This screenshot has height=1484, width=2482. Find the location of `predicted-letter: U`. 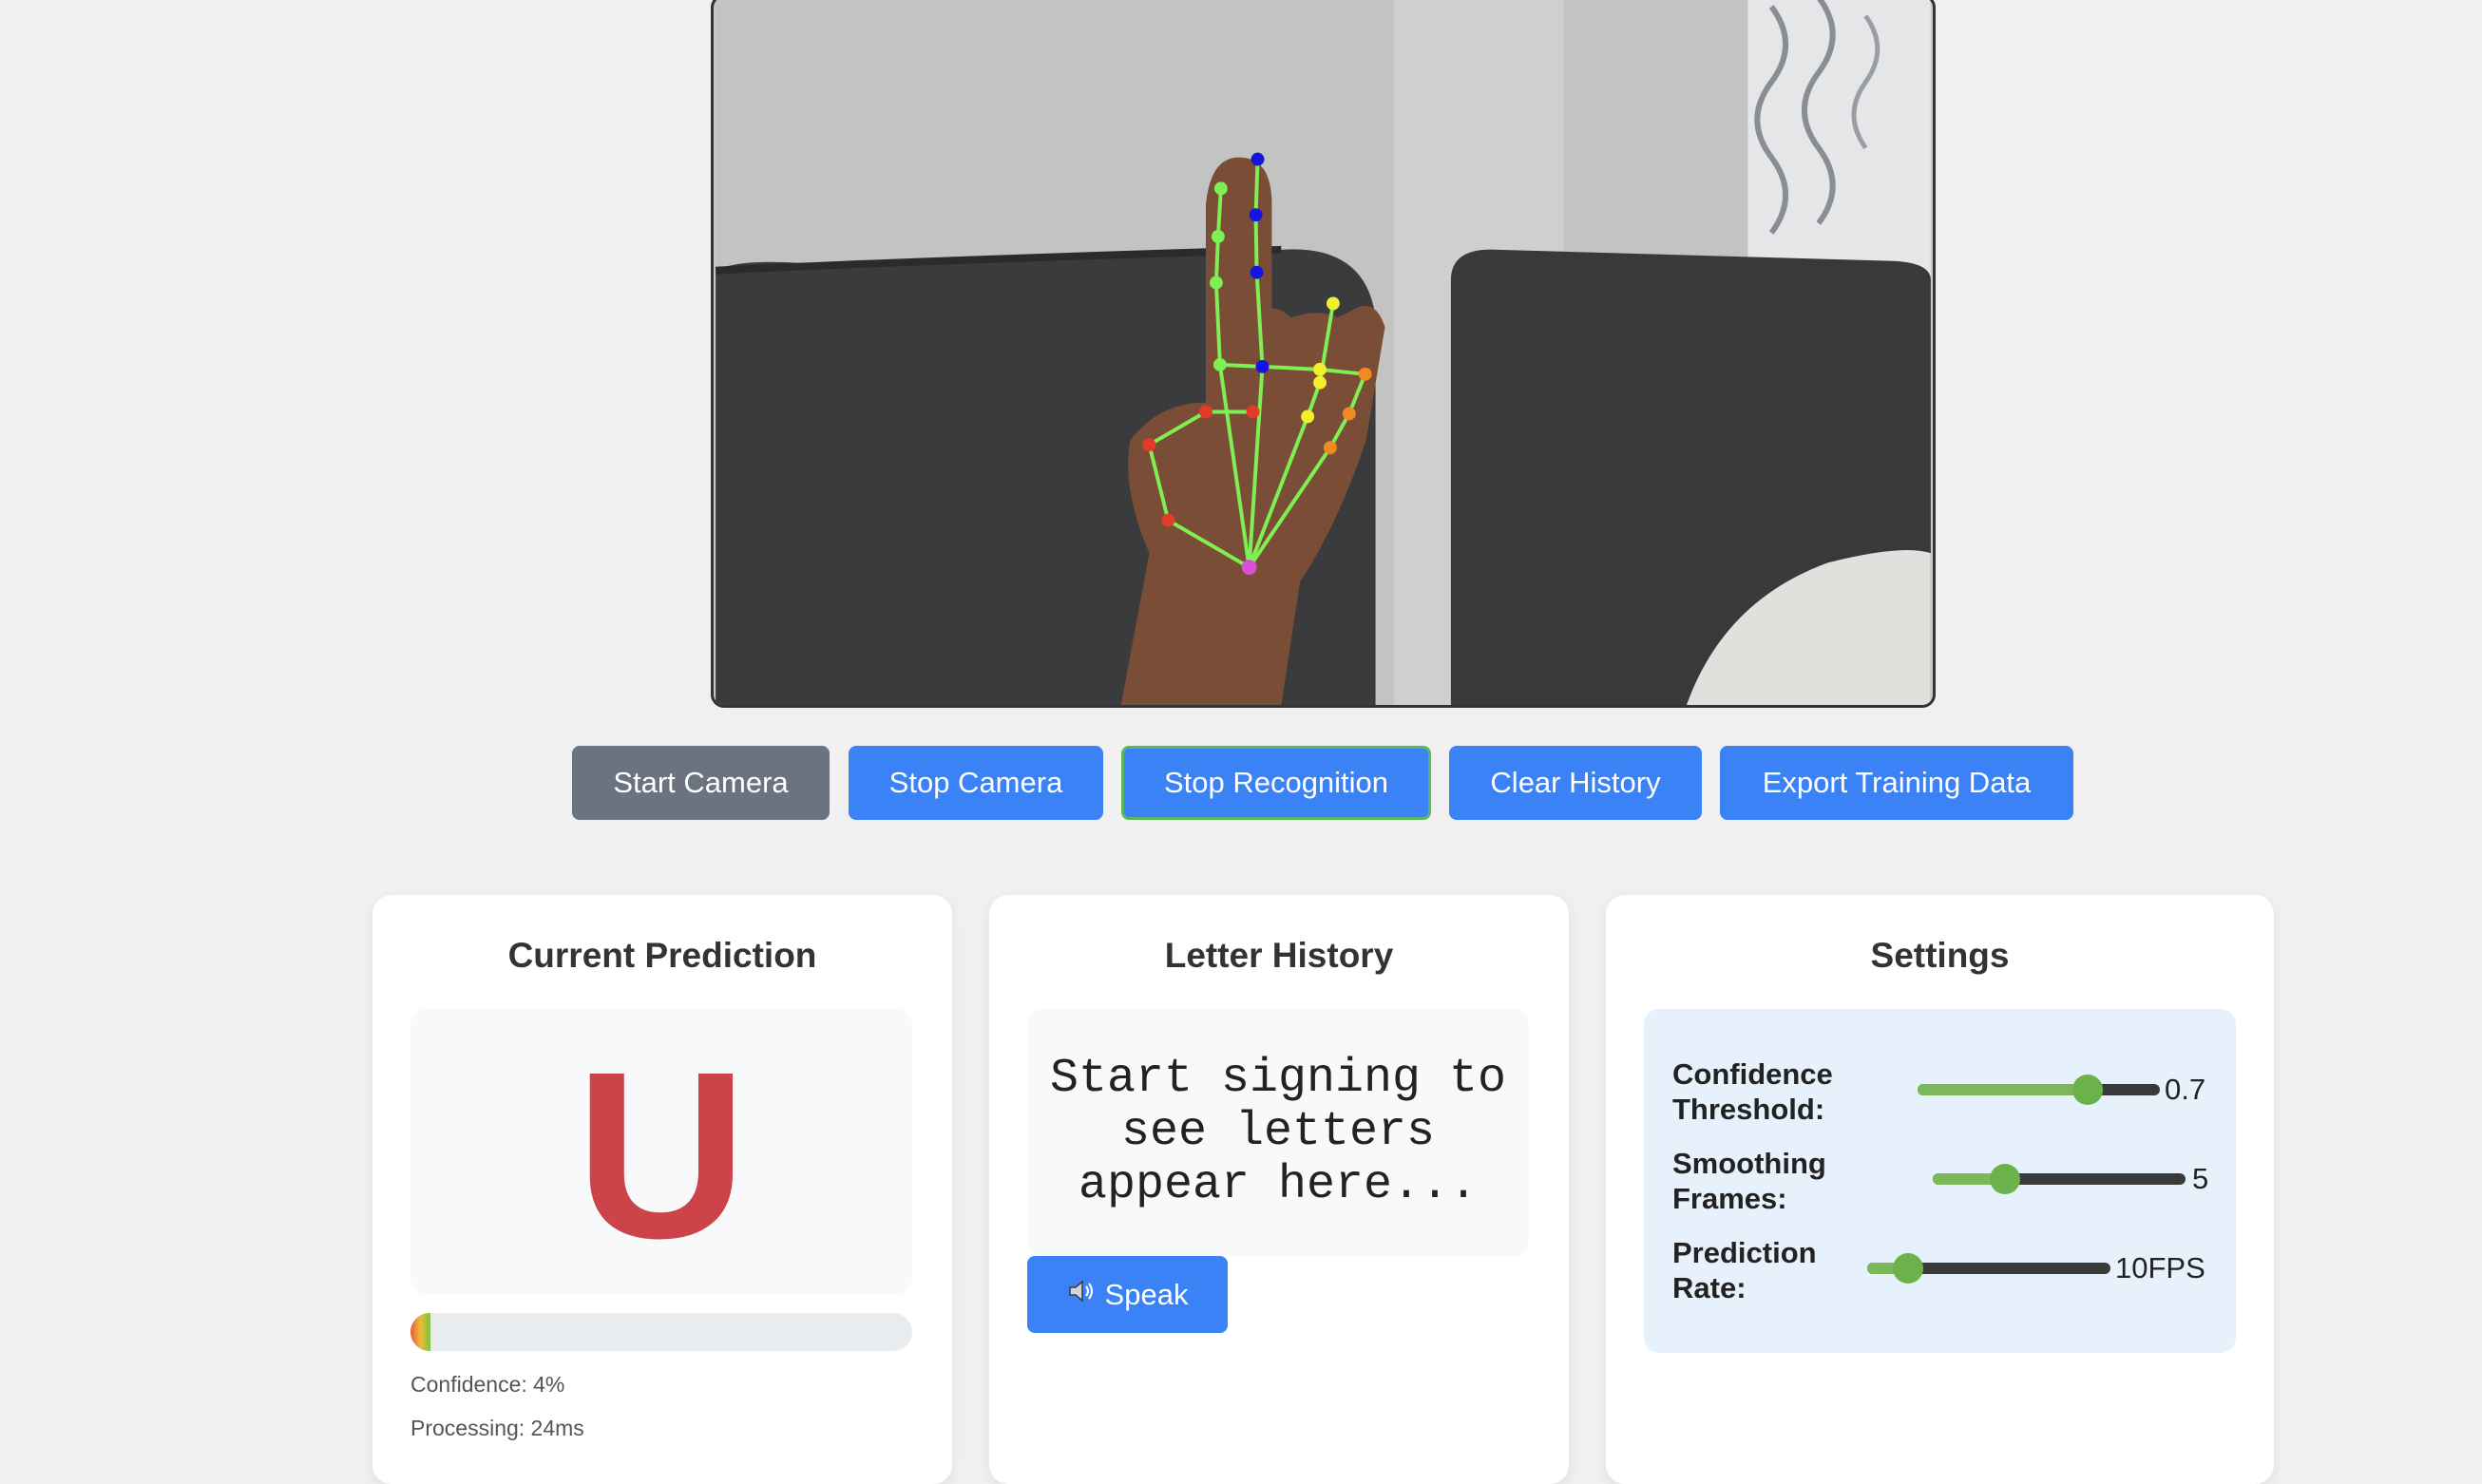

predicted-letter: U is located at coordinates (661, 1154).